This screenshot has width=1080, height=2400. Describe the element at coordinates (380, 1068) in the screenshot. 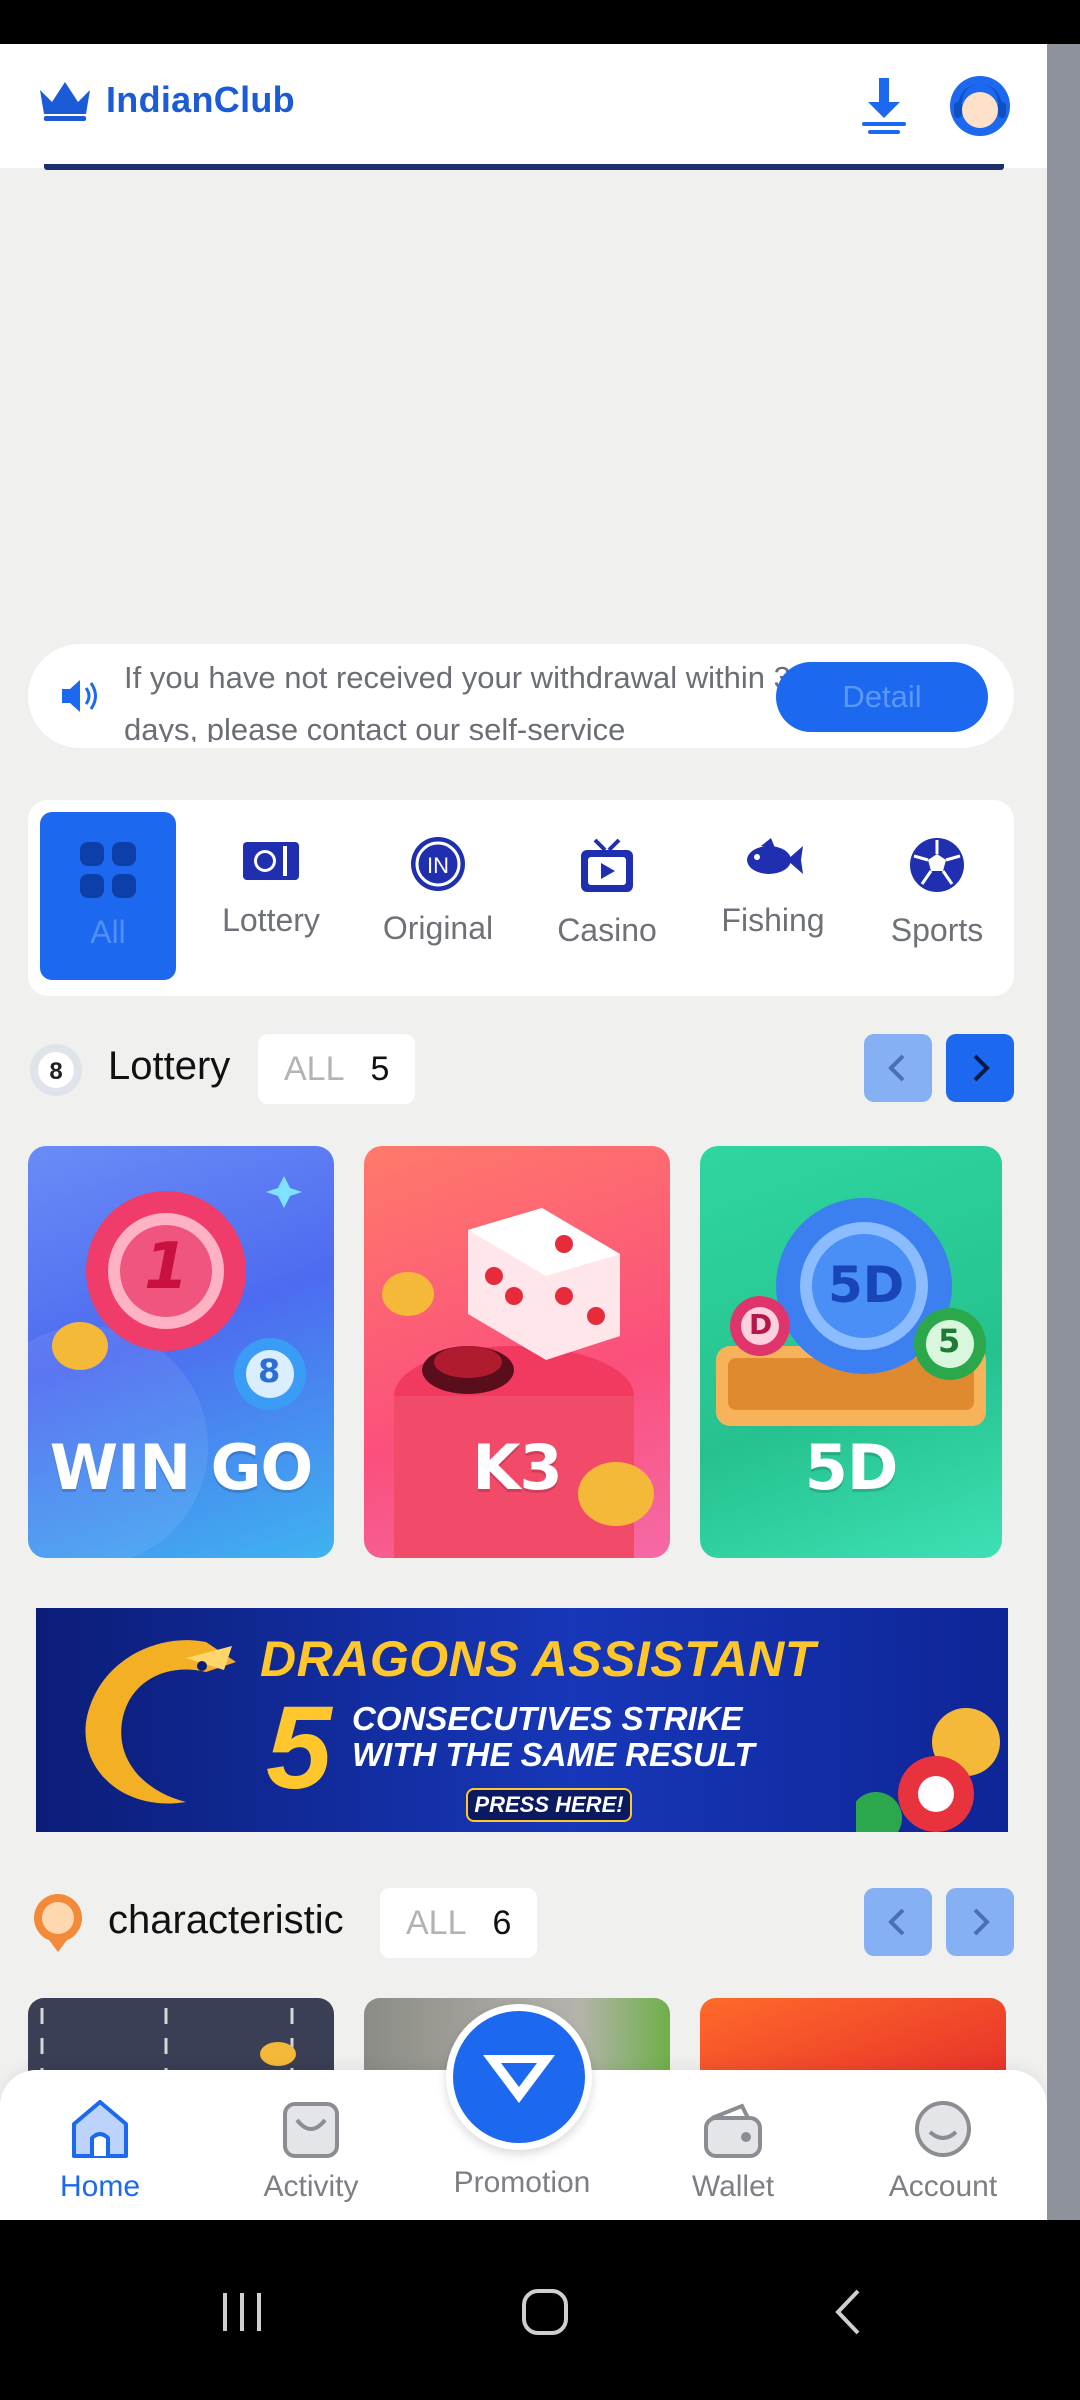

I see `game-count: 5` at that location.